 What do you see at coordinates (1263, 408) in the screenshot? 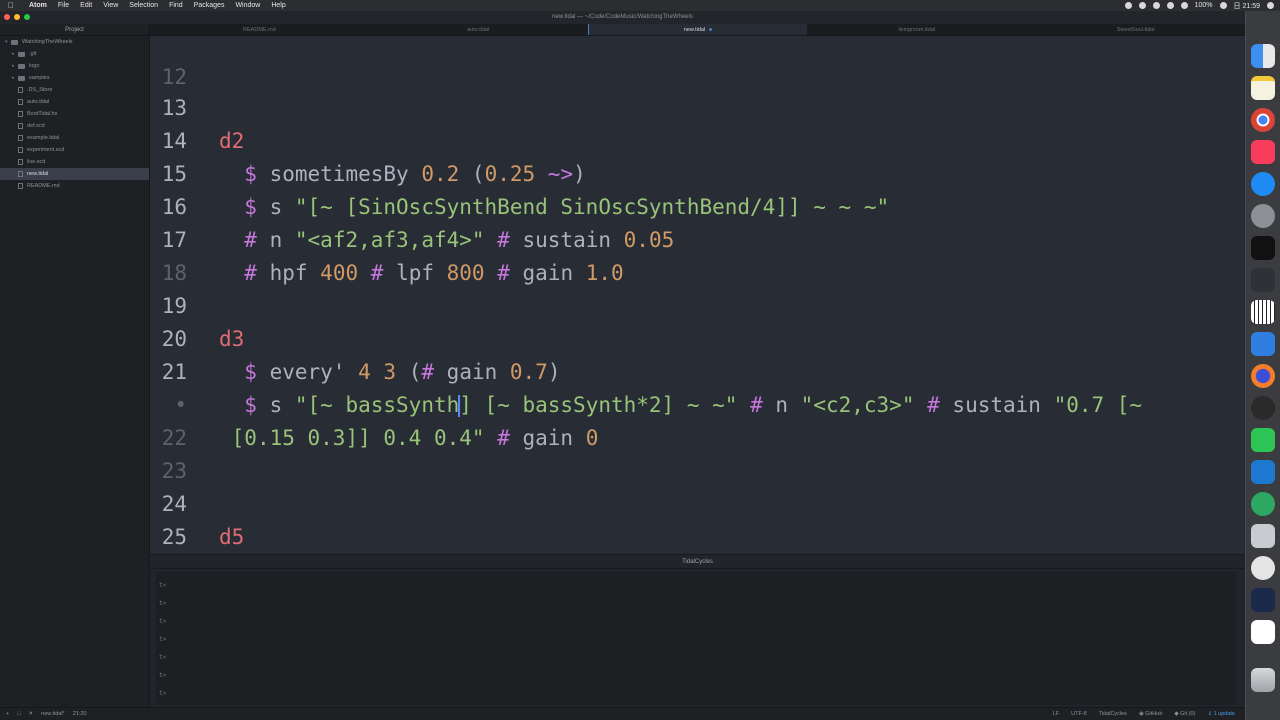
I see `spiral-icon` at bounding box center [1263, 408].